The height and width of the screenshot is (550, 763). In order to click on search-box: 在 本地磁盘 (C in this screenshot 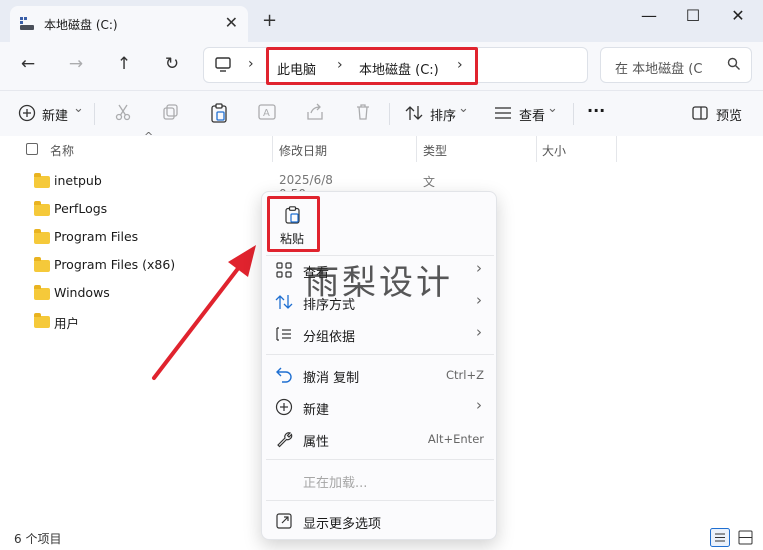, I will do `click(676, 65)`.